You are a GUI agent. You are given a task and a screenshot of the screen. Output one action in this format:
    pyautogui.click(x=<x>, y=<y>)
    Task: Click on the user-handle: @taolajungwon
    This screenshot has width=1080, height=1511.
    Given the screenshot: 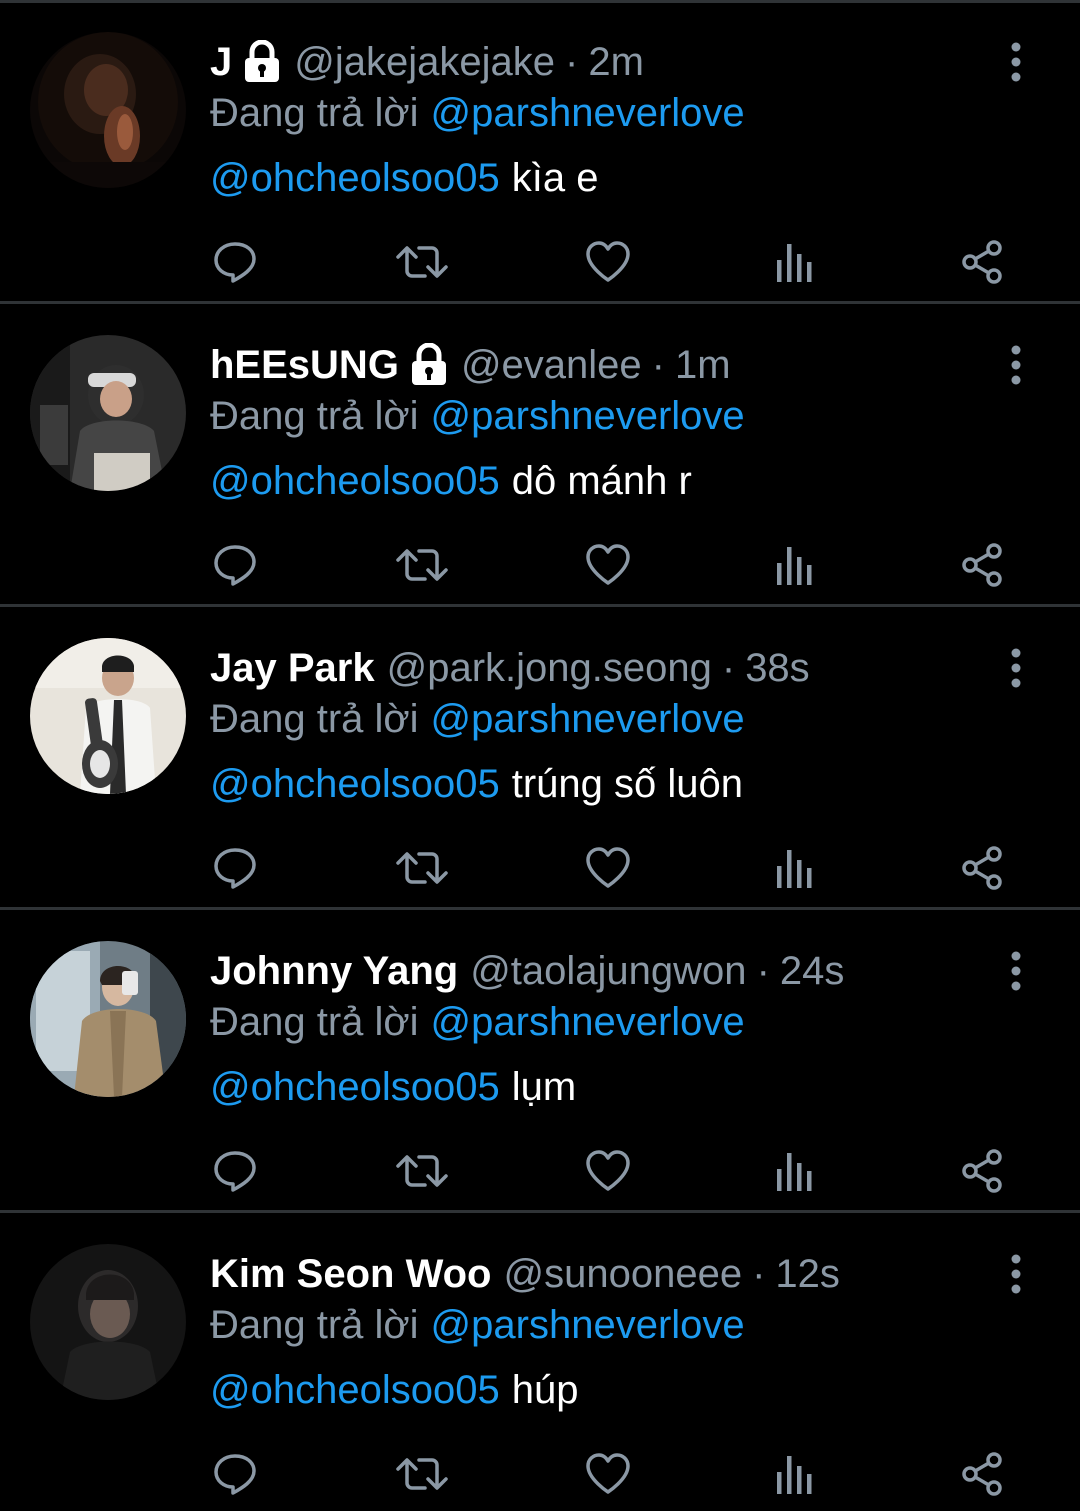 What is the action you would take?
    pyautogui.click(x=608, y=971)
    